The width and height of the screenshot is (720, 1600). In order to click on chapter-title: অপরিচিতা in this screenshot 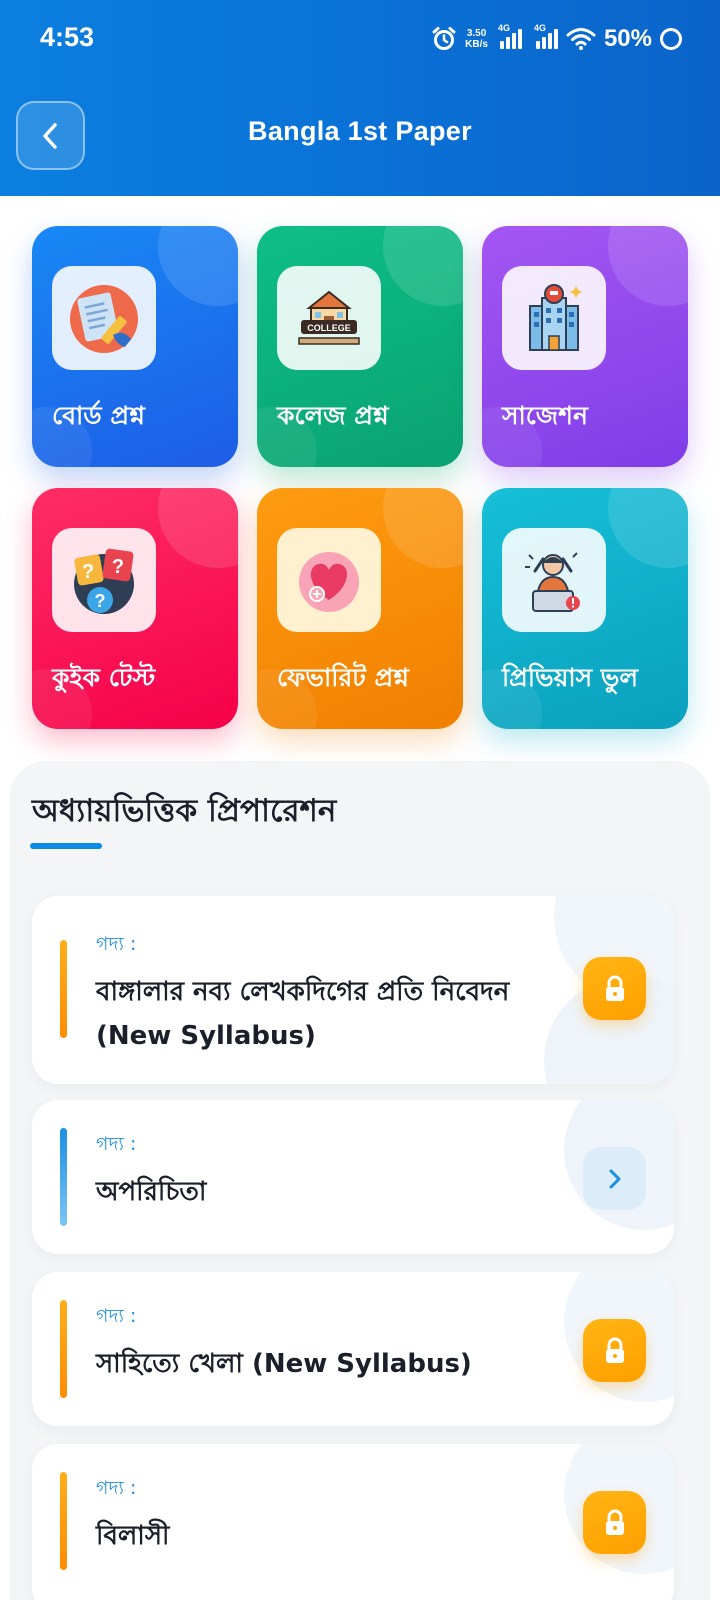, I will do `click(151, 1192)`.